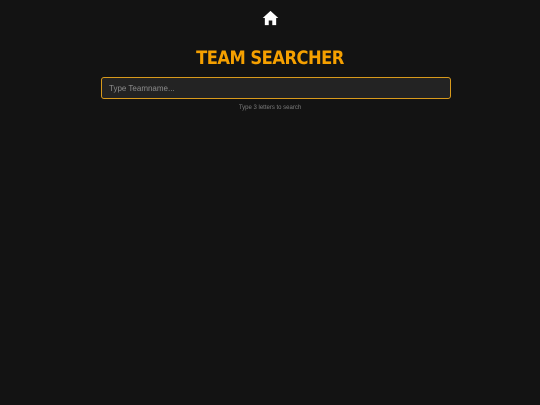 The height and width of the screenshot is (405, 540). I want to click on page-title: Team Searcher, so click(270, 58).